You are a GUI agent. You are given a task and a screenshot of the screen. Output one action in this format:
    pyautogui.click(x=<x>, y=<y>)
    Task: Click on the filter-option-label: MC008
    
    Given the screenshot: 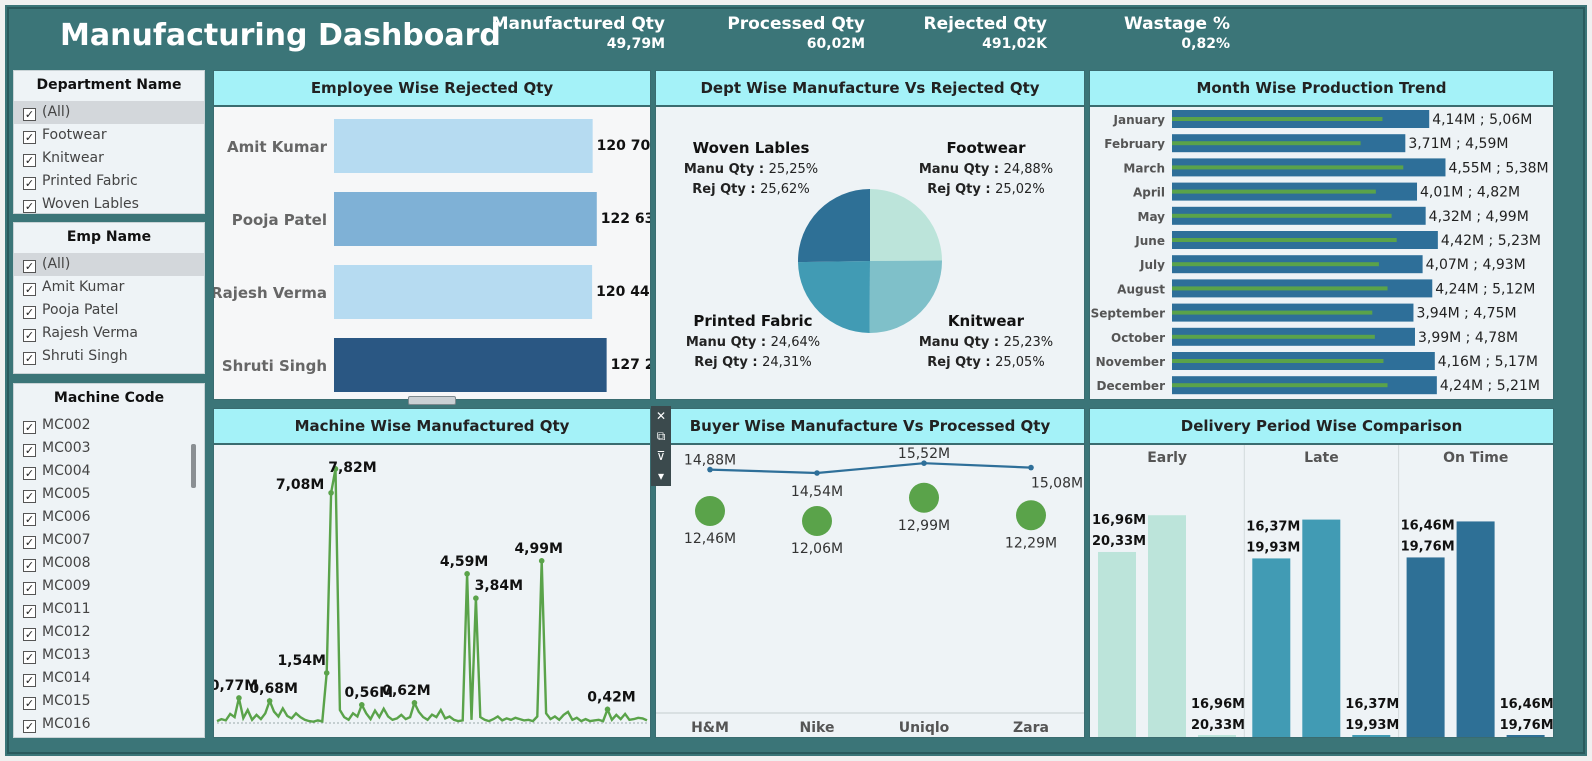 What is the action you would take?
    pyautogui.click(x=66, y=563)
    